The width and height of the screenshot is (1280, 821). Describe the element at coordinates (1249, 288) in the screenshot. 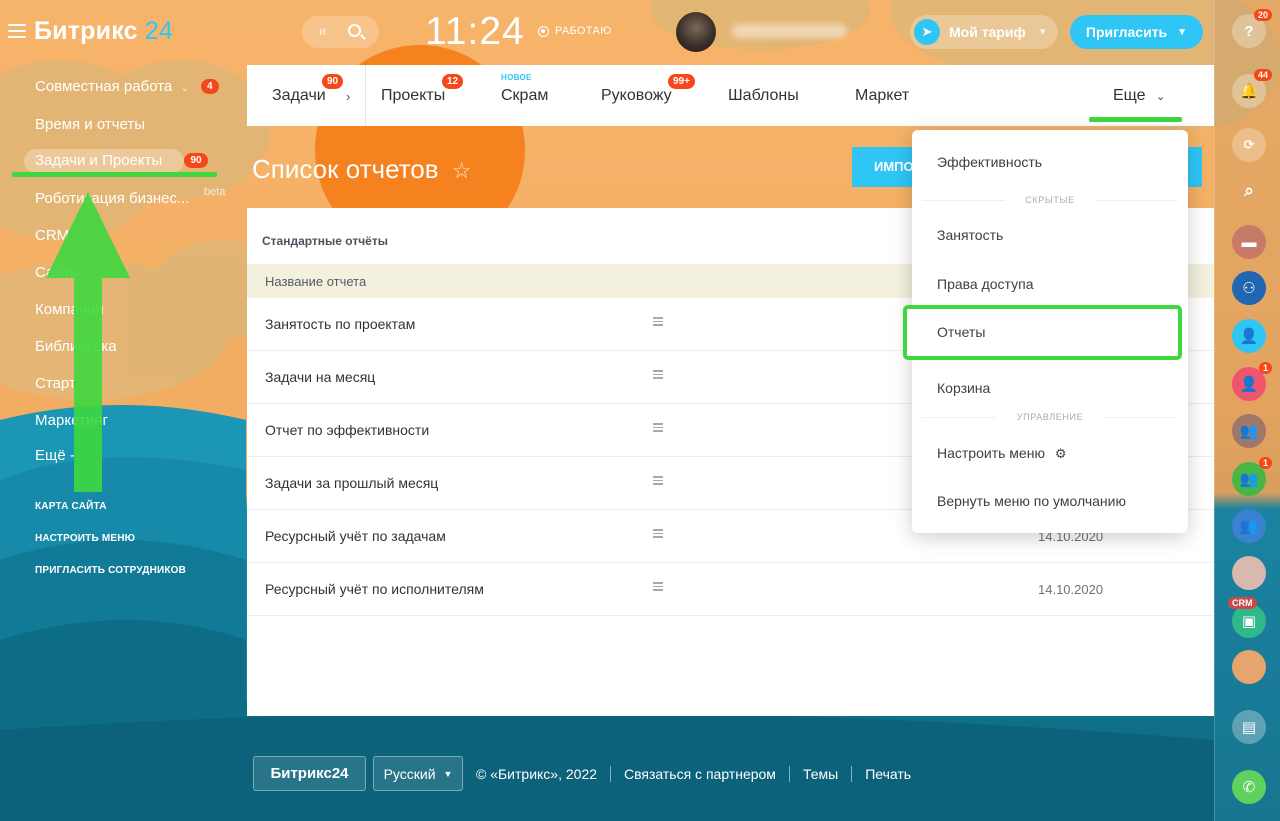

I see `chat-group-icon: ⚇` at that location.